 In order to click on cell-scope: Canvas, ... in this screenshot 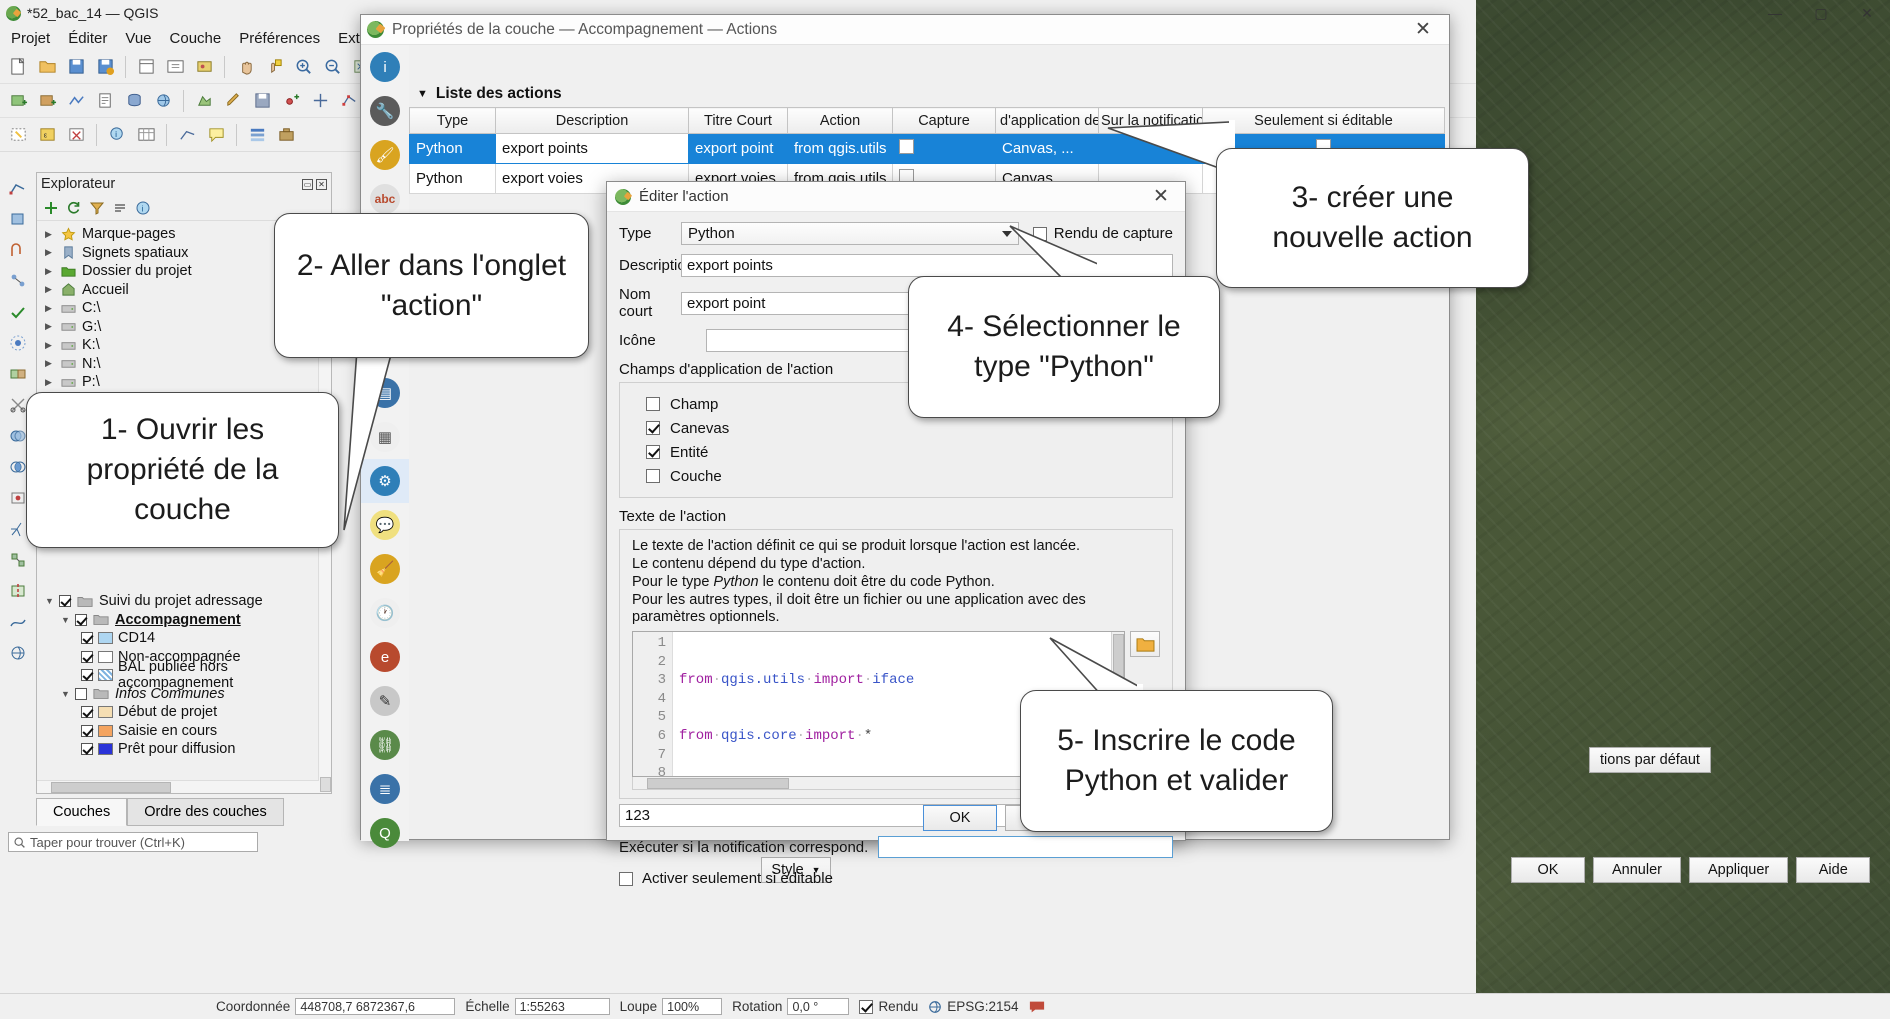, I will do `click(1047, 148)`.